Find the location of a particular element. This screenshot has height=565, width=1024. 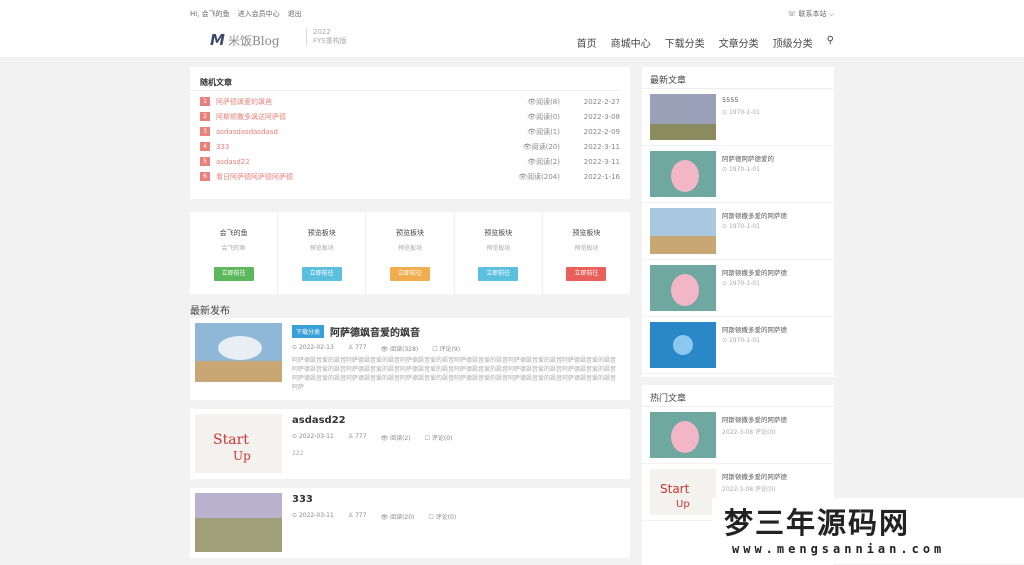

top-bar: Hi, 会飞的鱼 进入会员中心 退出 ☏ 联系本站 ⌵ is located at coordinates (512, 14).